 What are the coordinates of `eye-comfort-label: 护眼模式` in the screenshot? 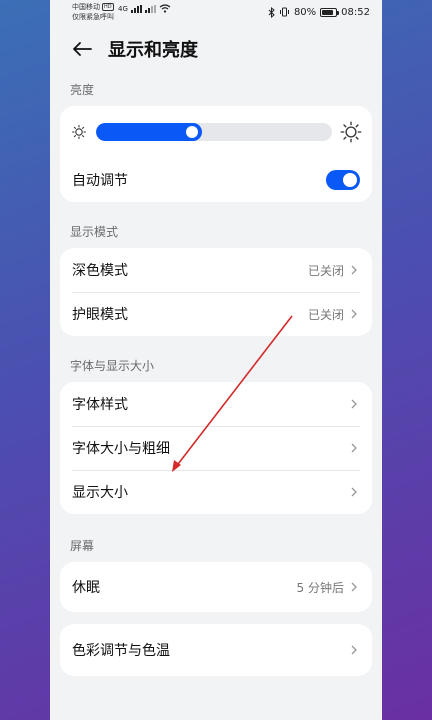 It's located at (100, 315).